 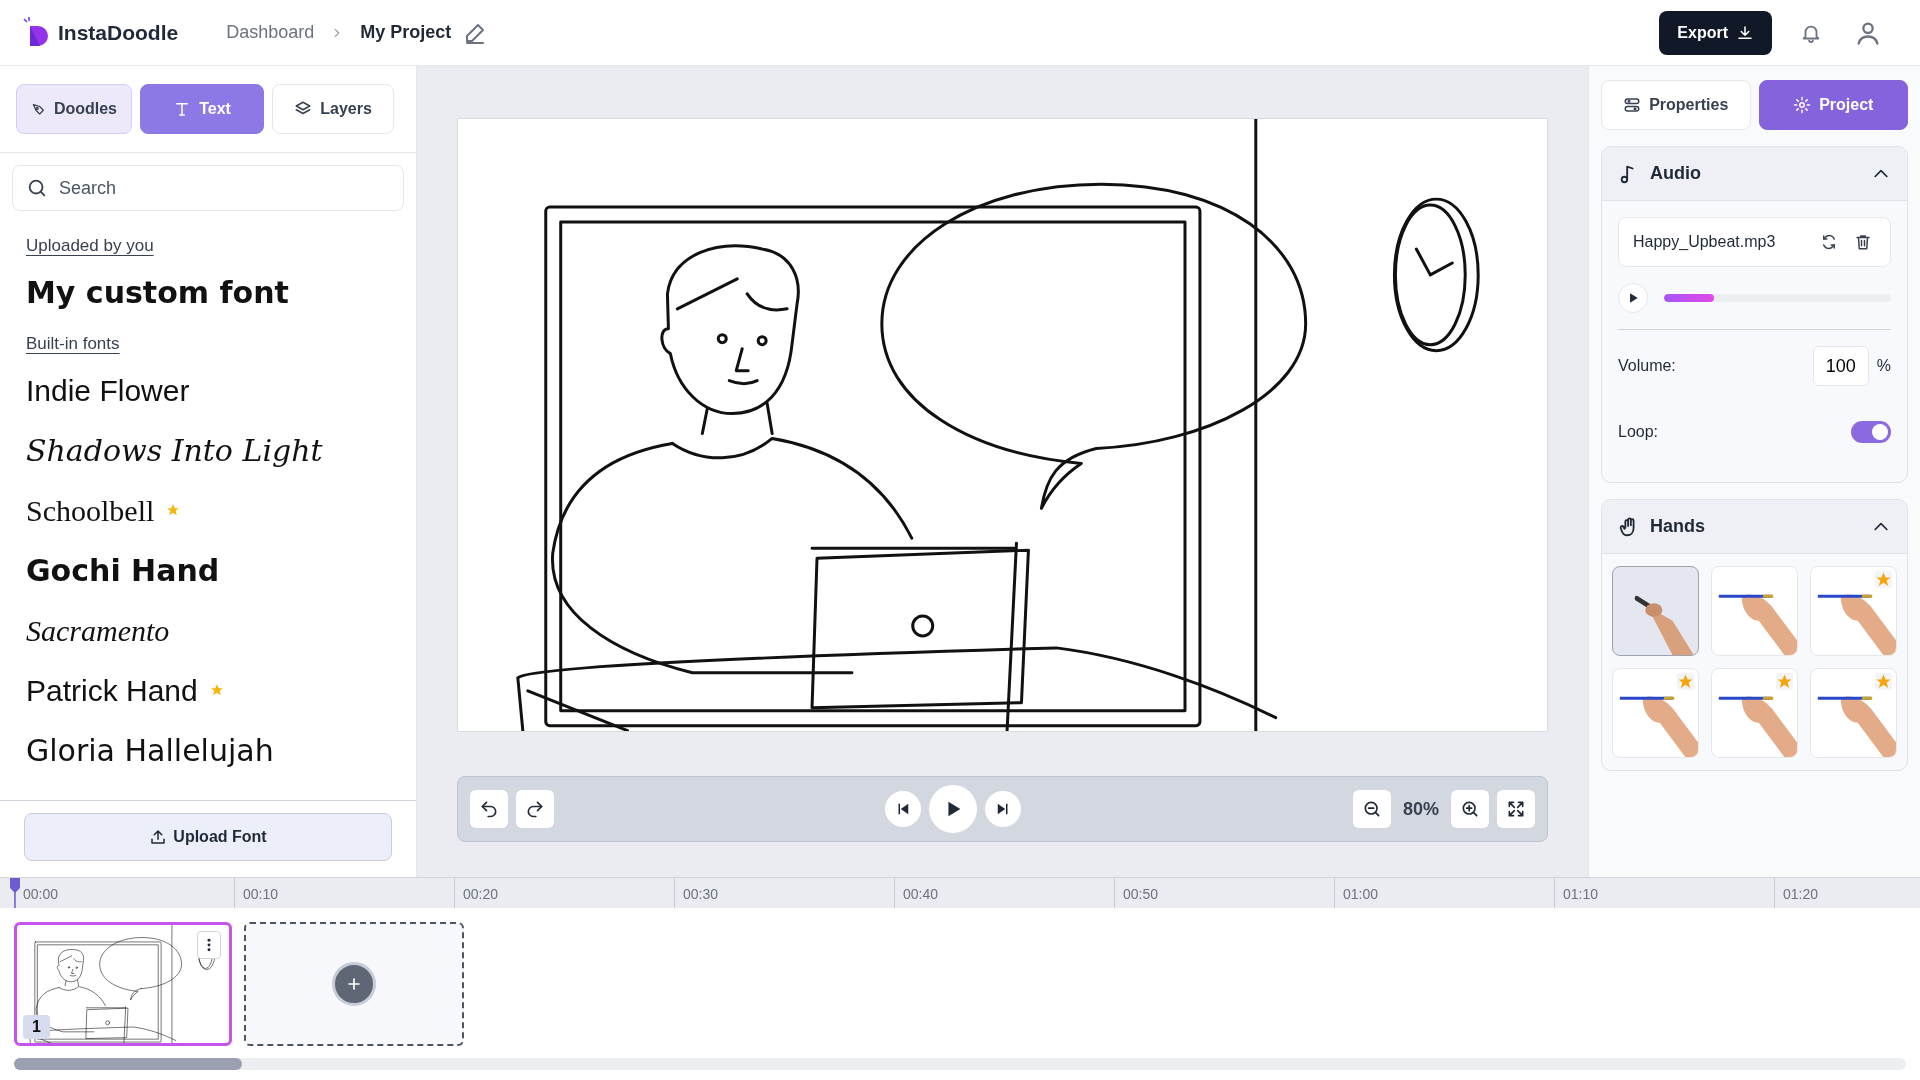 I want to click on zoom-in-button, so click(x=1470, y=809).